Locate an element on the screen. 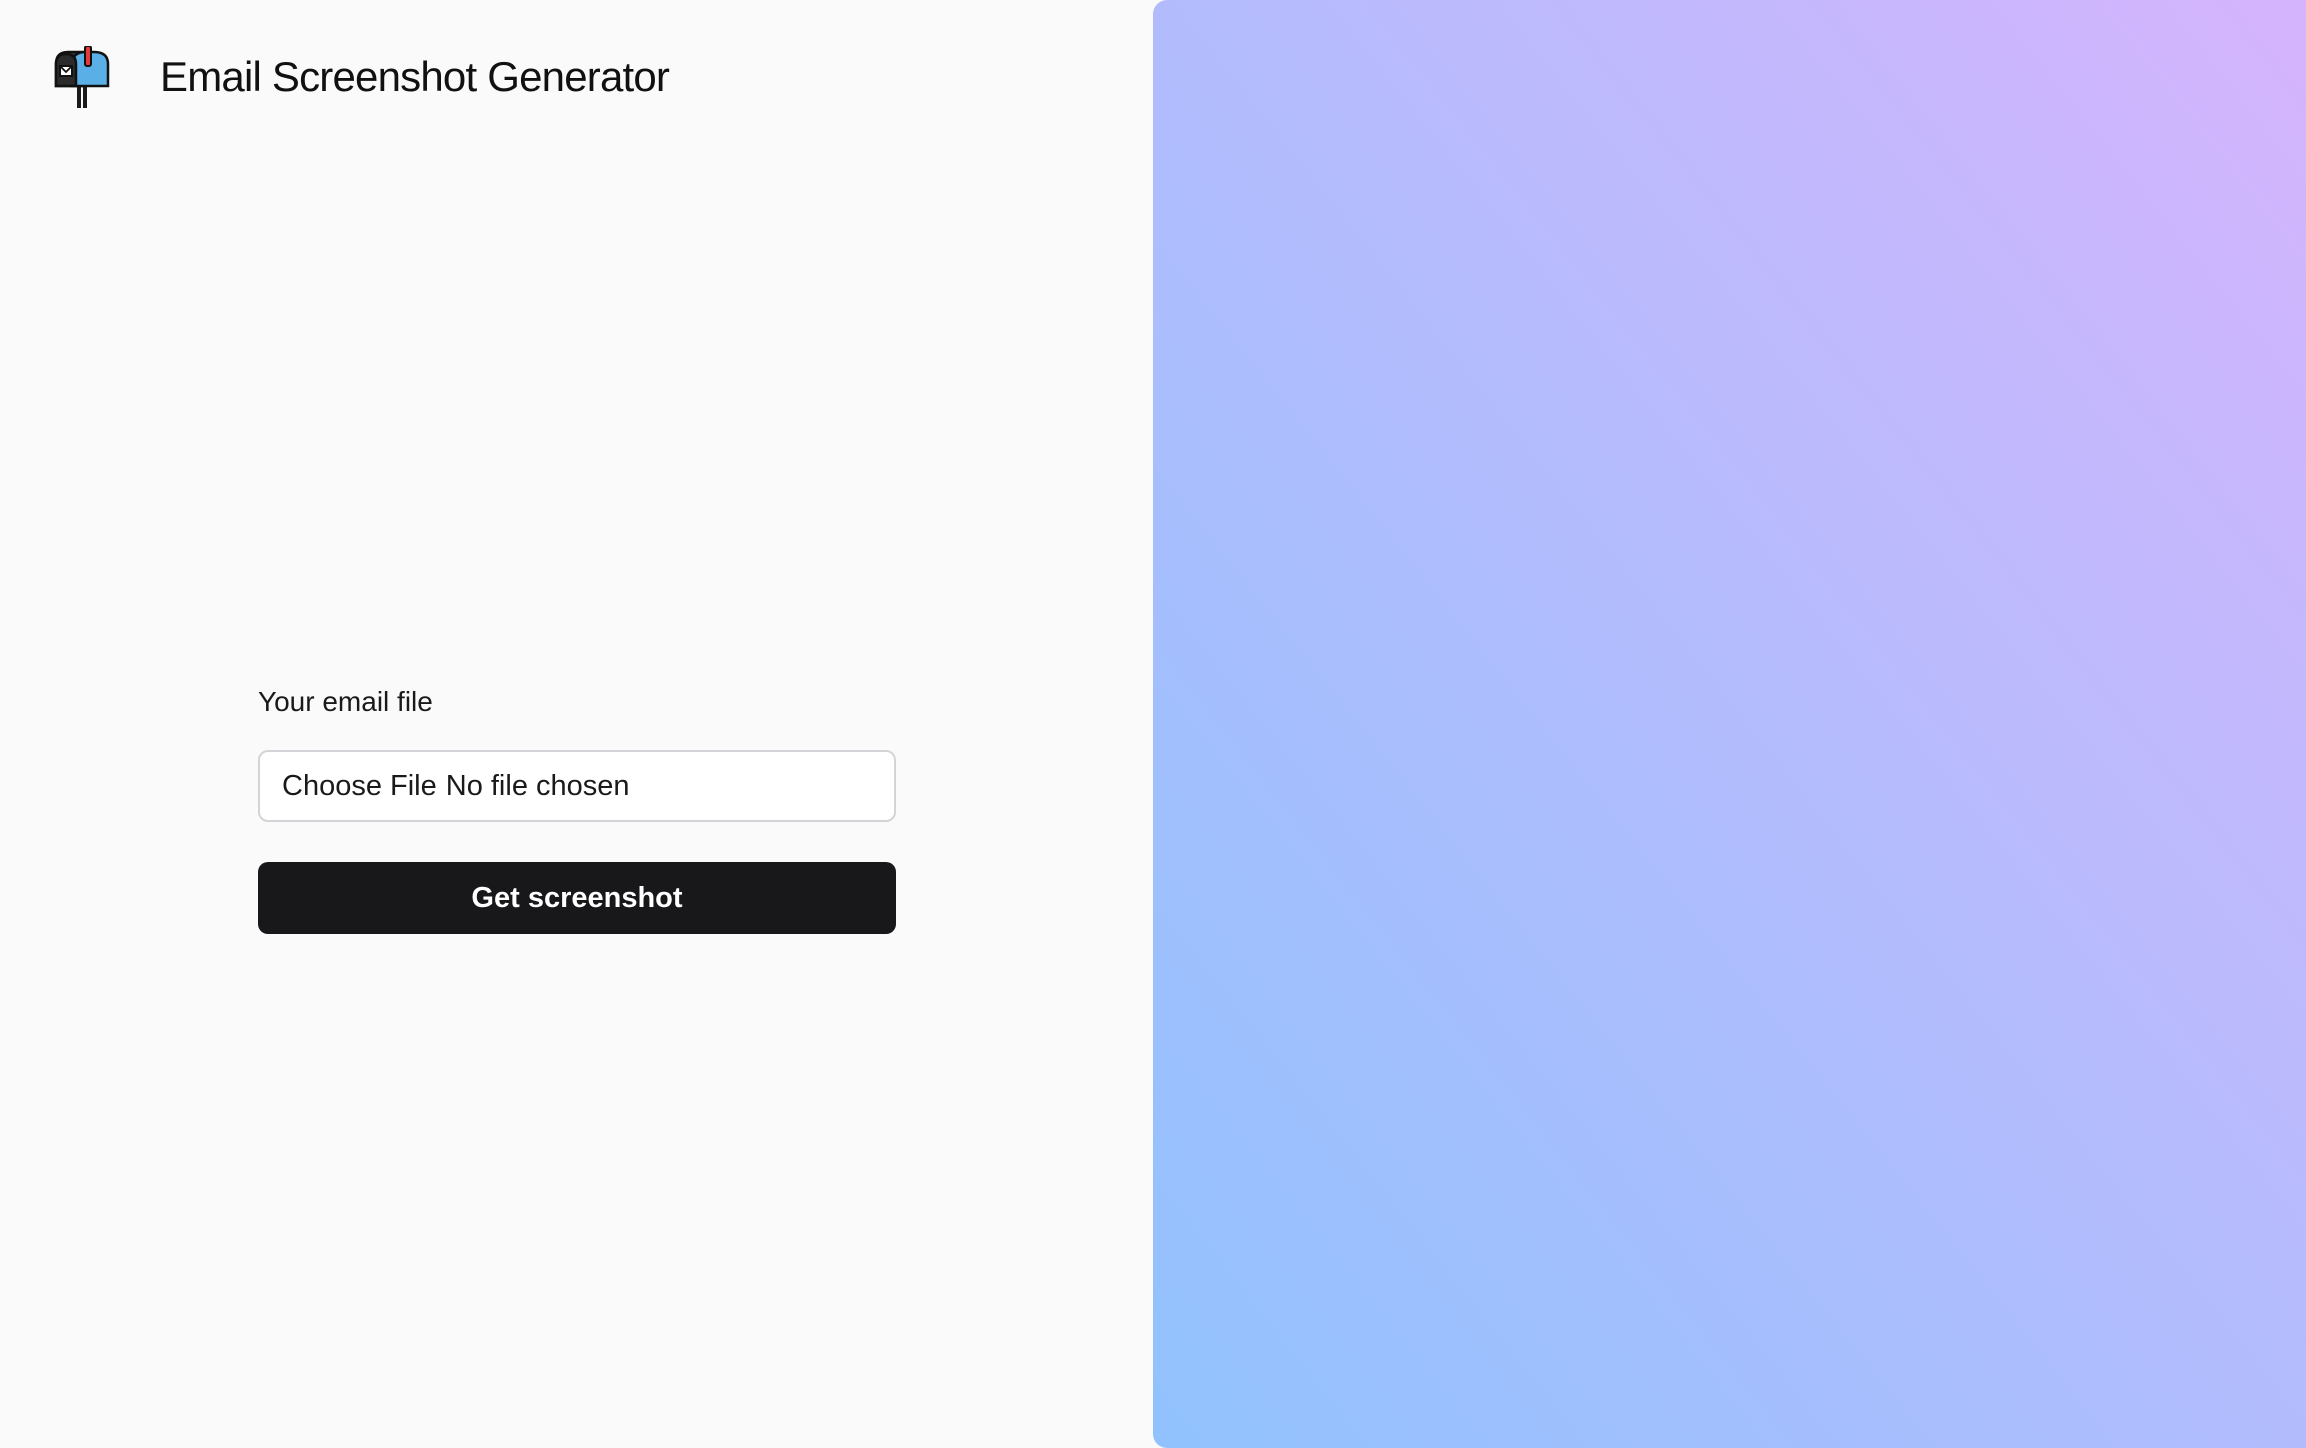 The width and height of the screenshot is (2306, 1448). app-header: Email Screenshot Generator is located at coordinates (361, 77).